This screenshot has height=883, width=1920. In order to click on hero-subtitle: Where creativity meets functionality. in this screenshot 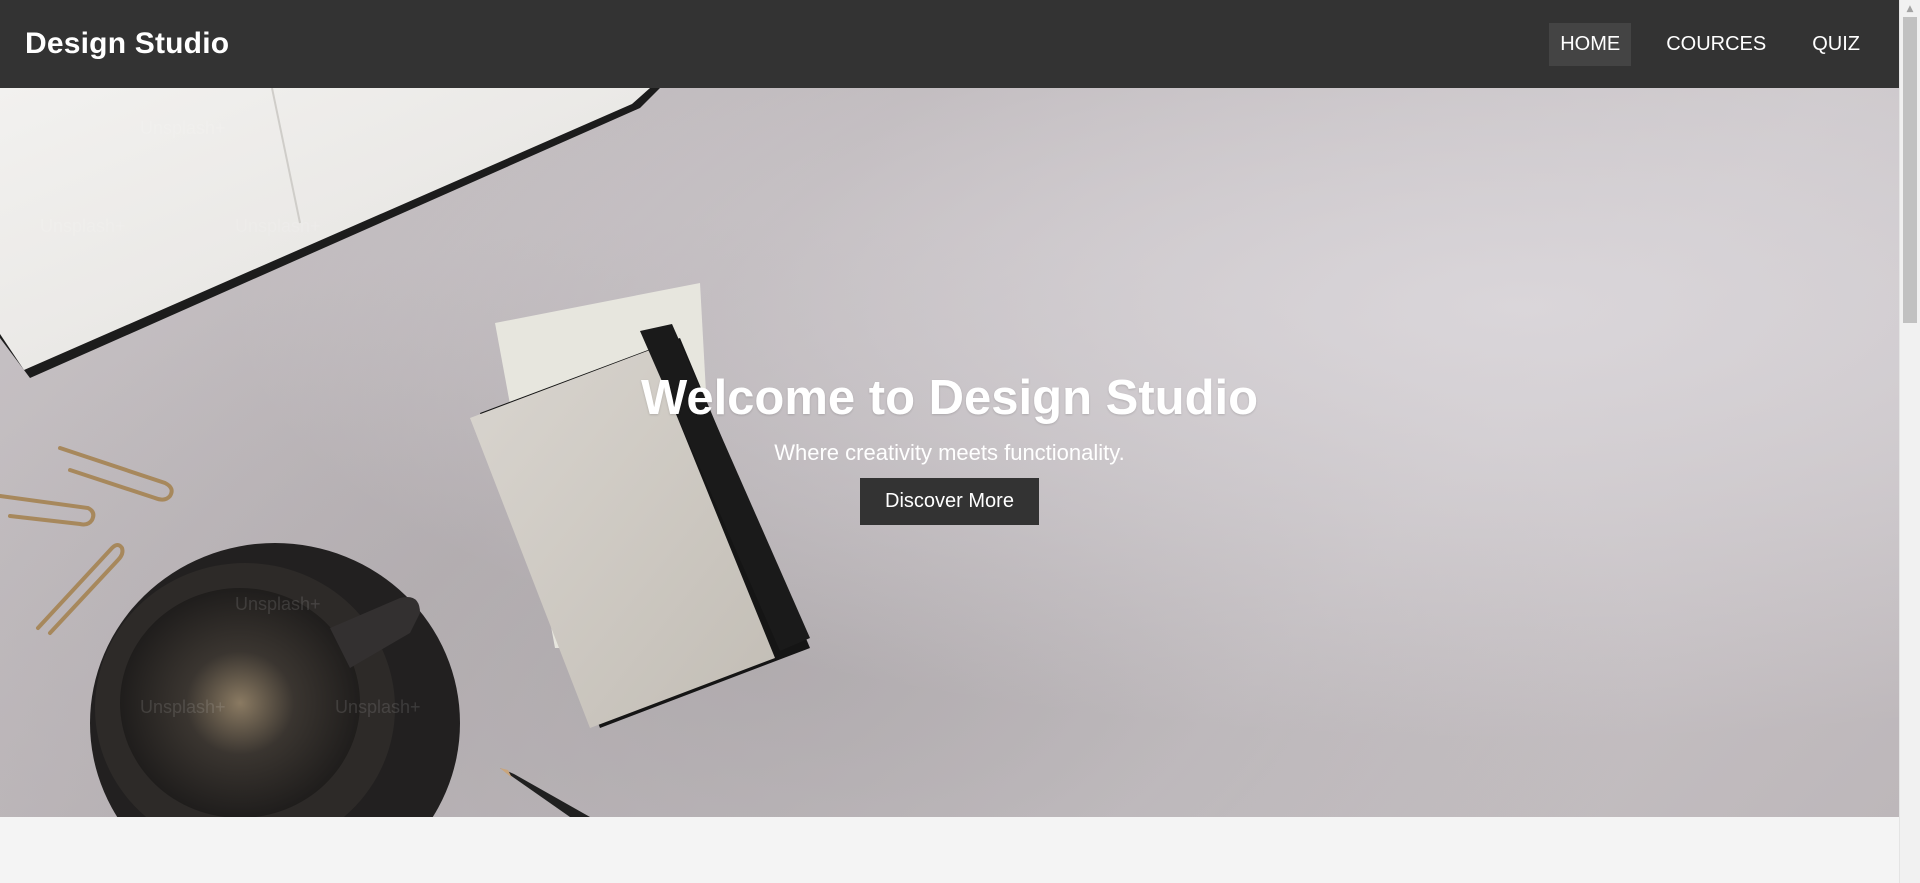, I will do `click(949, 452)`.